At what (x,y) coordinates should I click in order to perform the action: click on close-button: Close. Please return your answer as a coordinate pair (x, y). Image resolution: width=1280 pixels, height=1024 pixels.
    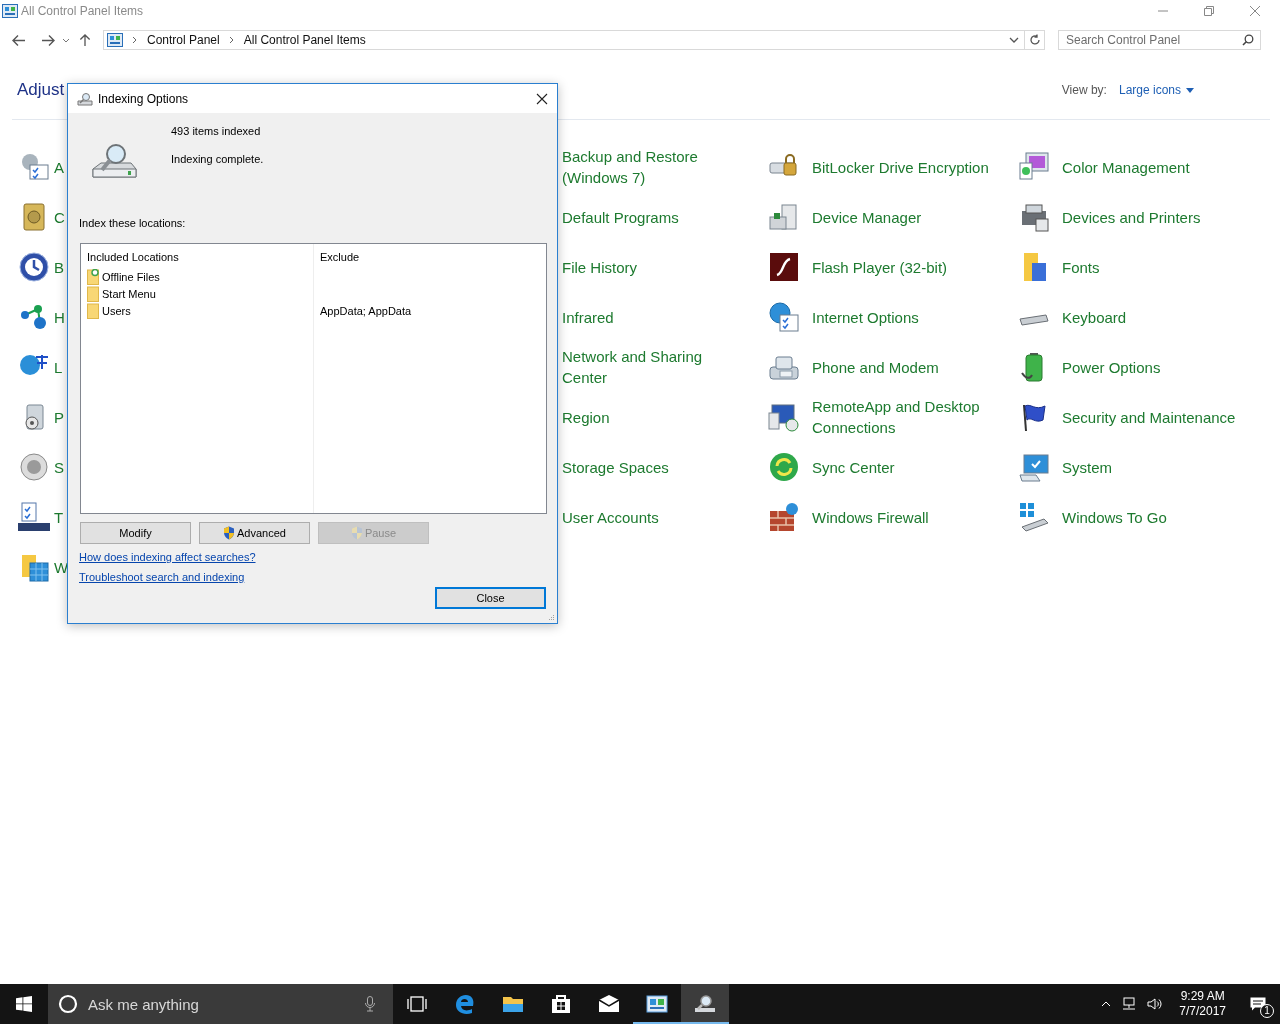
    Looking at the image, I should click on (490, 598).